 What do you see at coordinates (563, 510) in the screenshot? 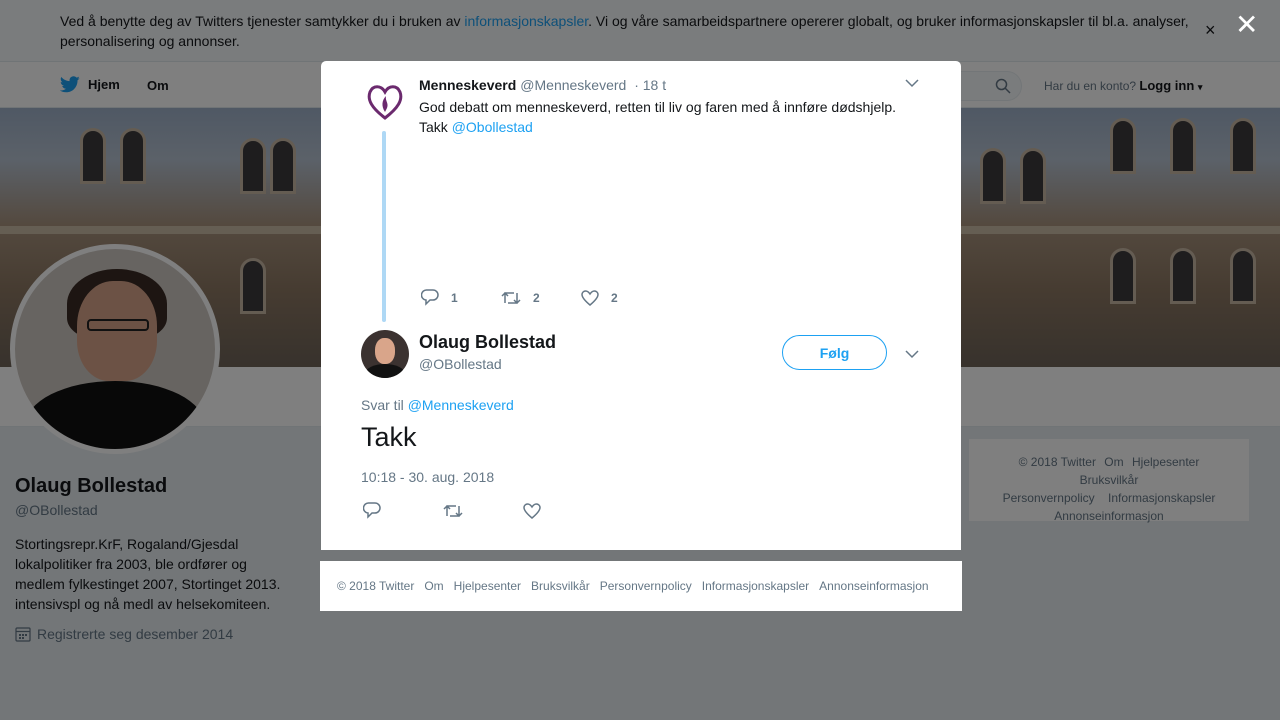
I see `like-button` at bounding box center [563, 510].